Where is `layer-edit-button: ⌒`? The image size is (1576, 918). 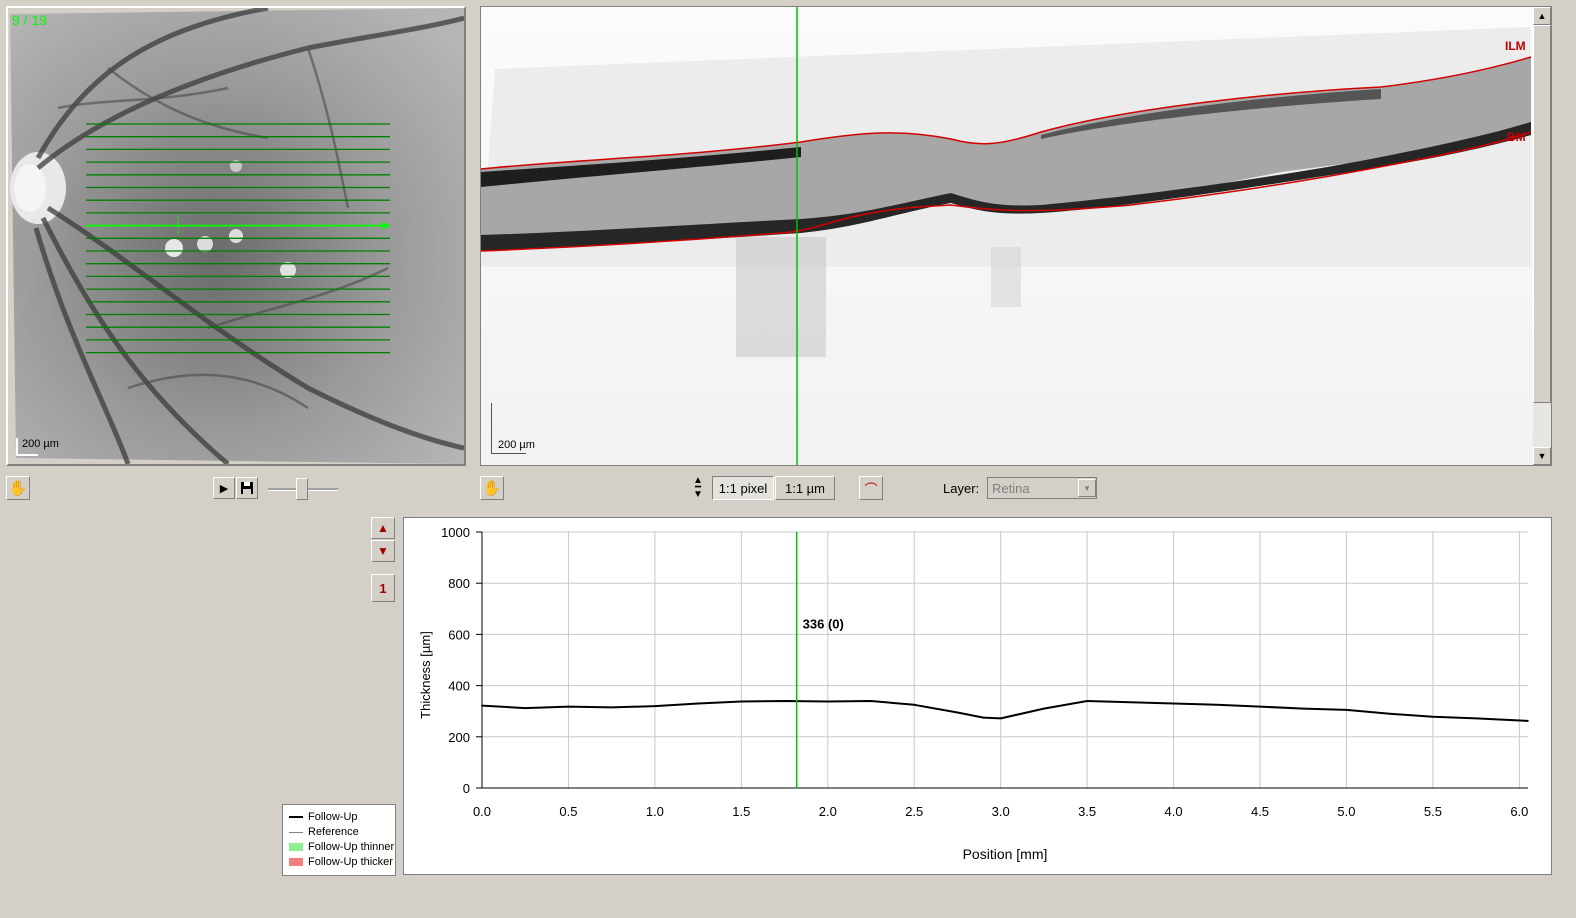
layer-edit-button: ⌒ is located at coordinates (871, 488).